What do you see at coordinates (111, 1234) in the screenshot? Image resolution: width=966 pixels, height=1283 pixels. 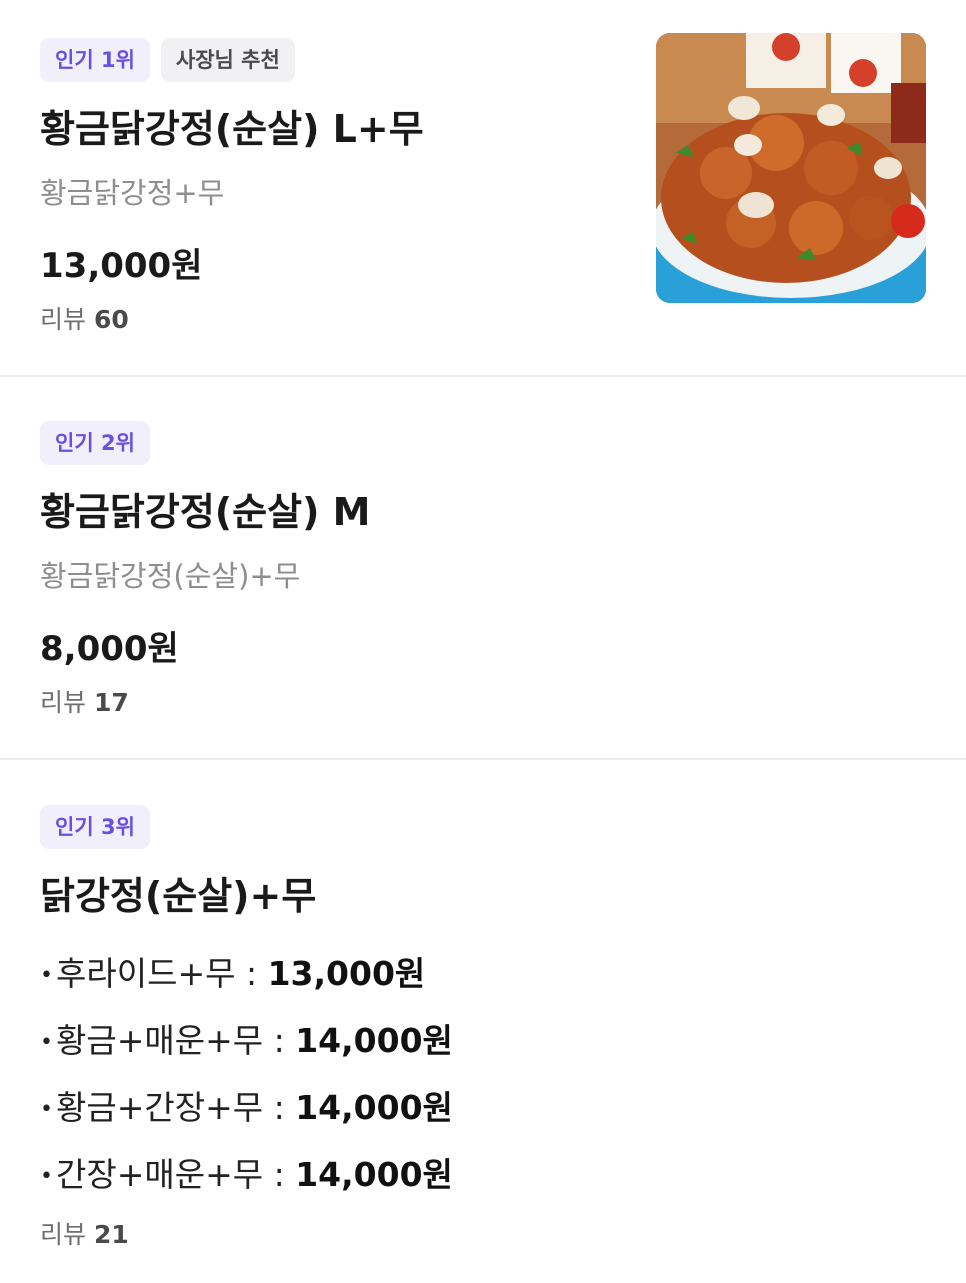 I see `review-number: 21` at bounding box center [111, 1234].